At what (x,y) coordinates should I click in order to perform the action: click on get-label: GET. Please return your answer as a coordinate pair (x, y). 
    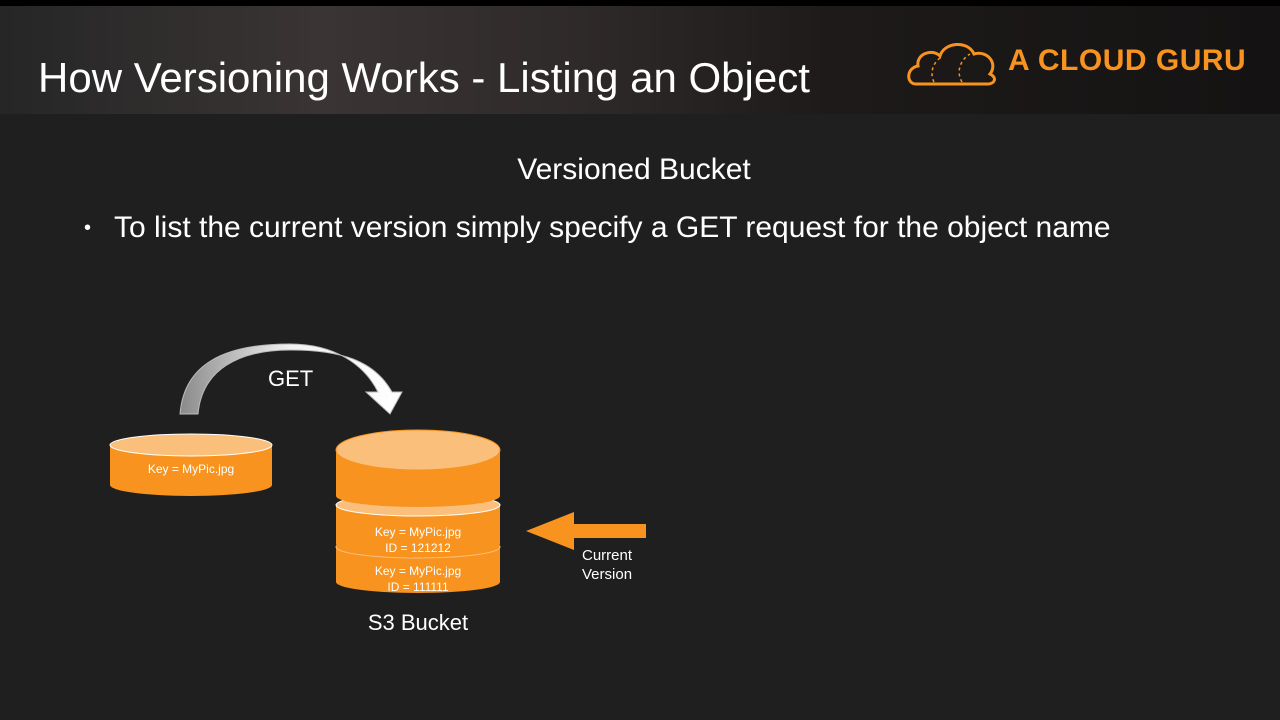
    Looking at the image, I should click on (291, 378).